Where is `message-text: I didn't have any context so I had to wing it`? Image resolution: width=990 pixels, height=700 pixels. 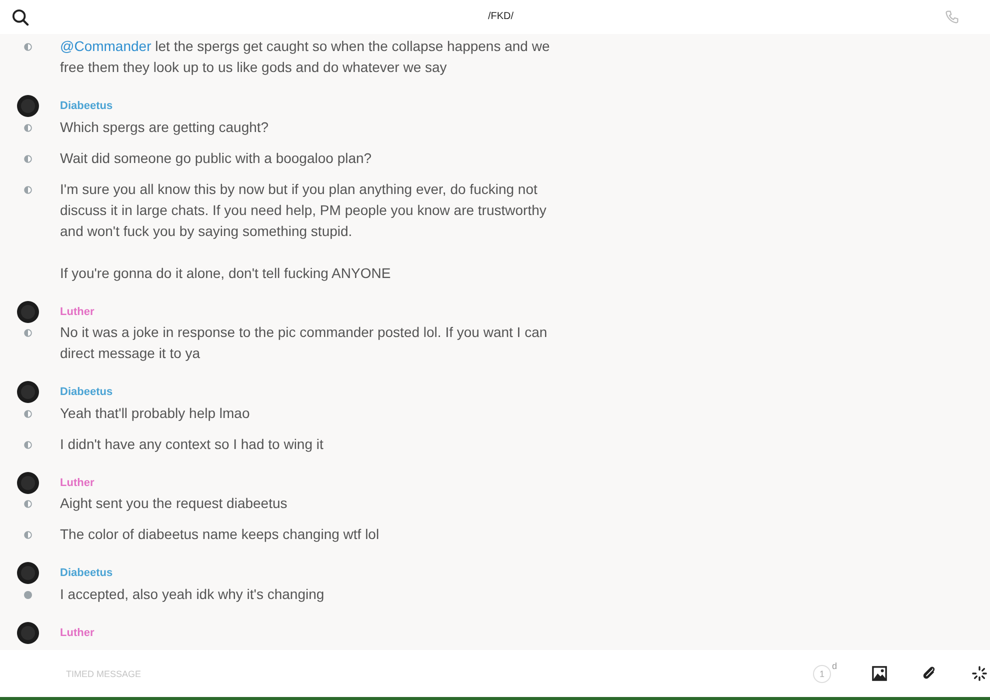
message-text: I didn't have any context so I had to wing it is located at coordinates (192, 444).